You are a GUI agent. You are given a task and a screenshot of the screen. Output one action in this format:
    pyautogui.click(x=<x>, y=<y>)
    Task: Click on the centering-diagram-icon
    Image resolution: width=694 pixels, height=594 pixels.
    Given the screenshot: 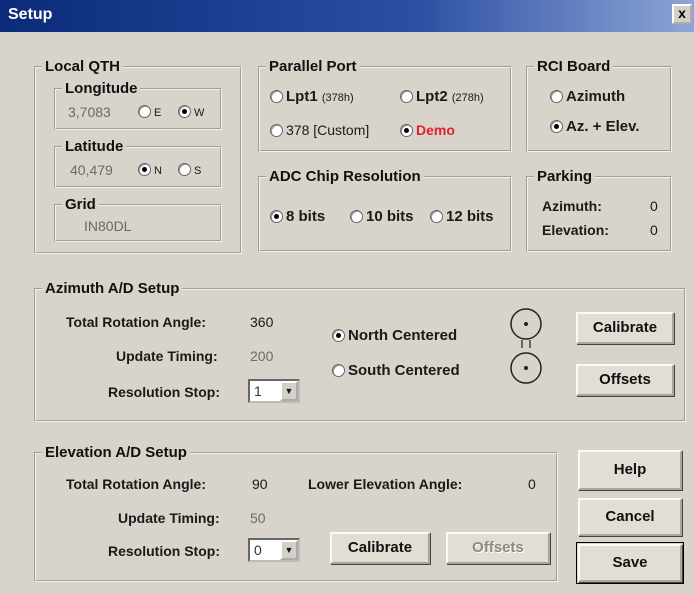 What is the action you would take?
    pyautogui.click(x=526, y=346)
    